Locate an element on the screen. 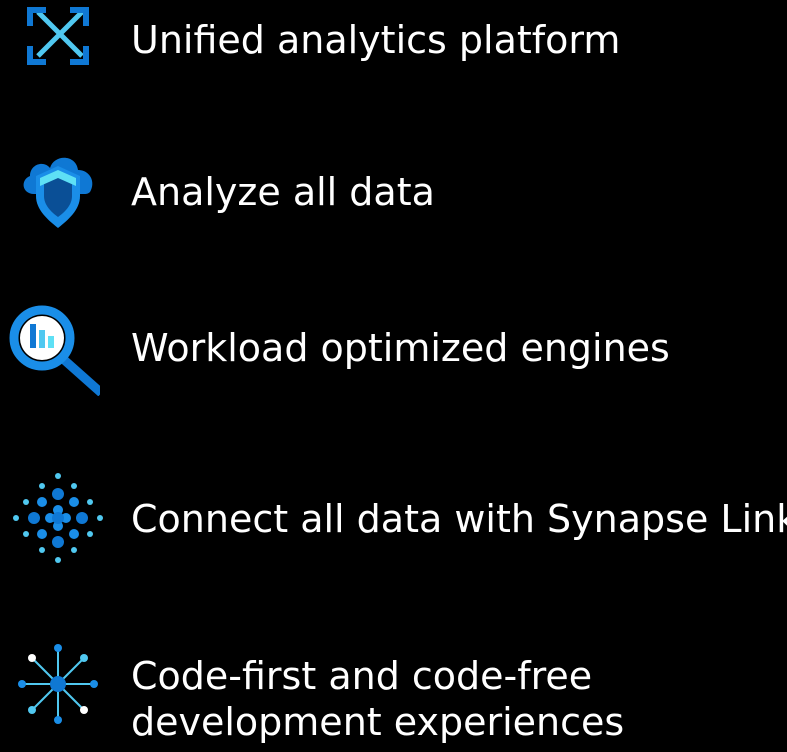 The height and width of the screenshot is (752, 787). feature-label-line: Code-first and code-free is located at coordinates (362, 676).